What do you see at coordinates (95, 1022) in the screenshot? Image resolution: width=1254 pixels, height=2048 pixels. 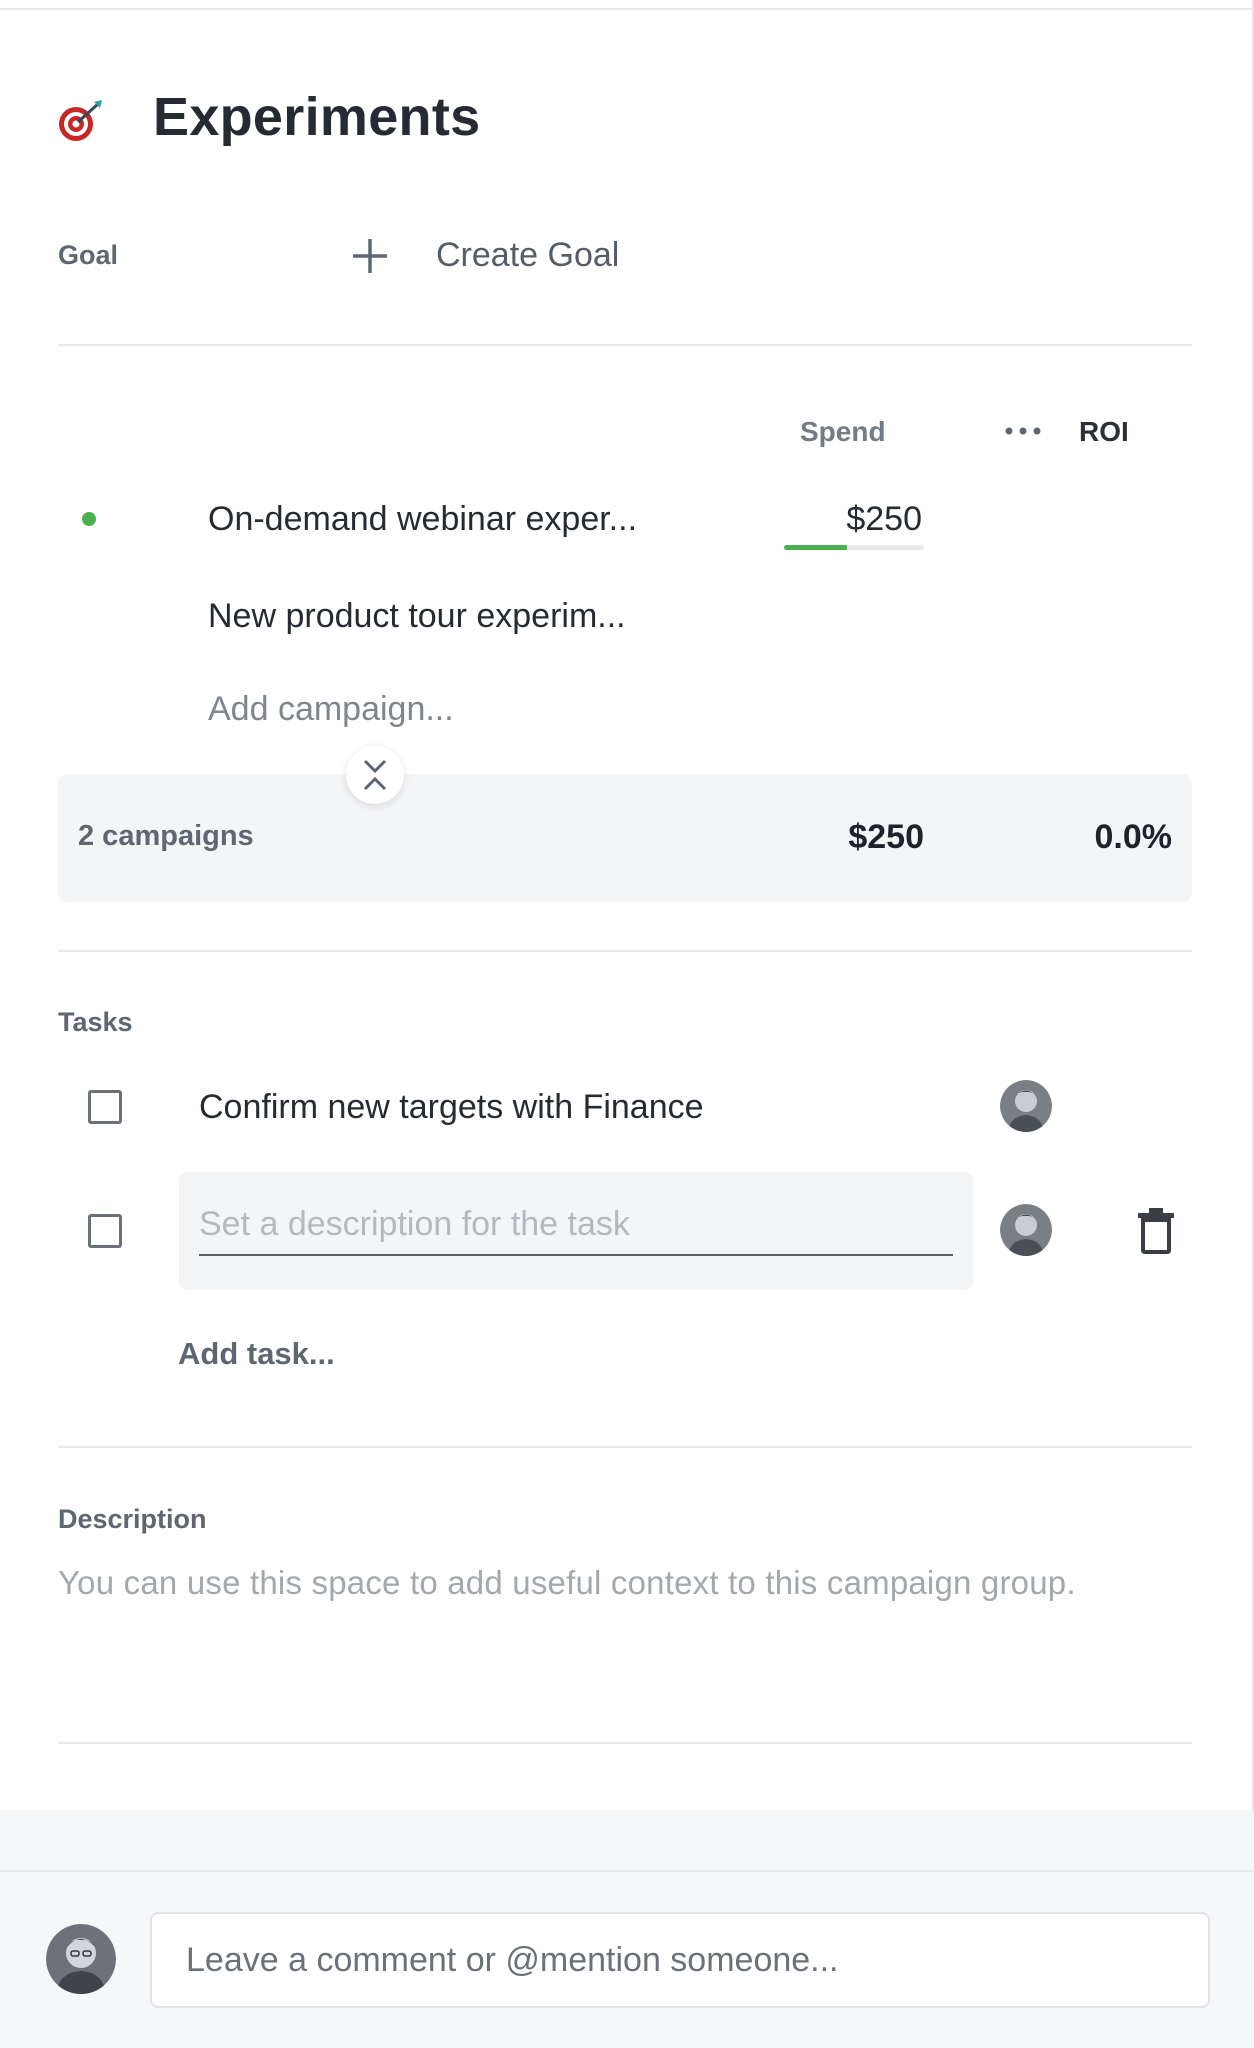 I see `tasks-label: Tasks` at bounding box center [95, 1022].